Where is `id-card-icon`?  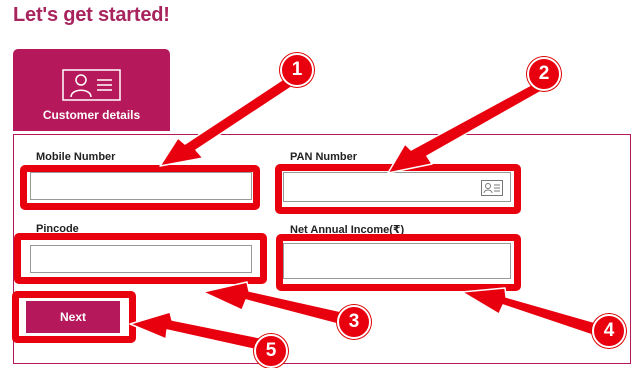
id-card-icon is located at coordinates (91, 85).